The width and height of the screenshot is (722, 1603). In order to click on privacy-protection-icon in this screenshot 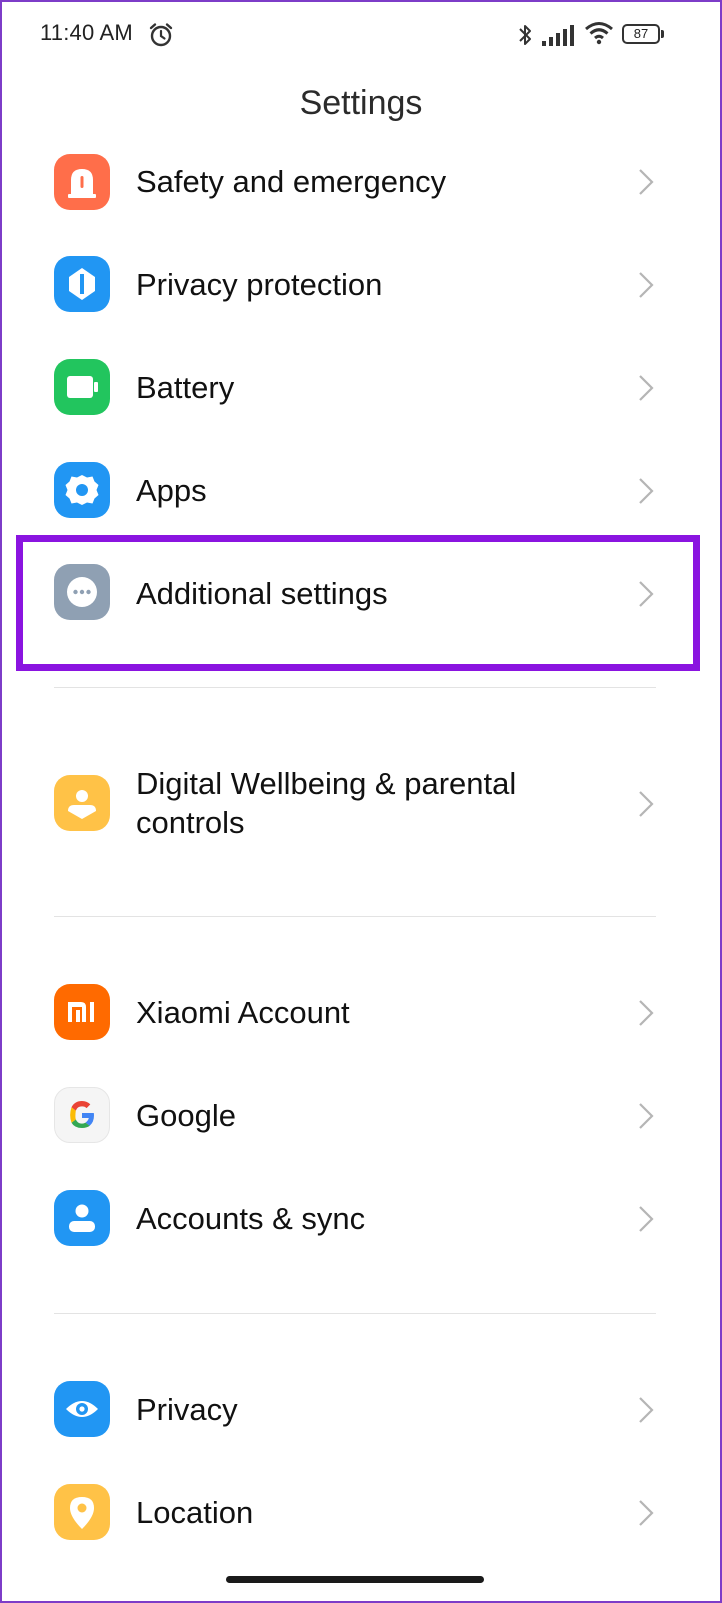, I will do `click(82, 284)`.